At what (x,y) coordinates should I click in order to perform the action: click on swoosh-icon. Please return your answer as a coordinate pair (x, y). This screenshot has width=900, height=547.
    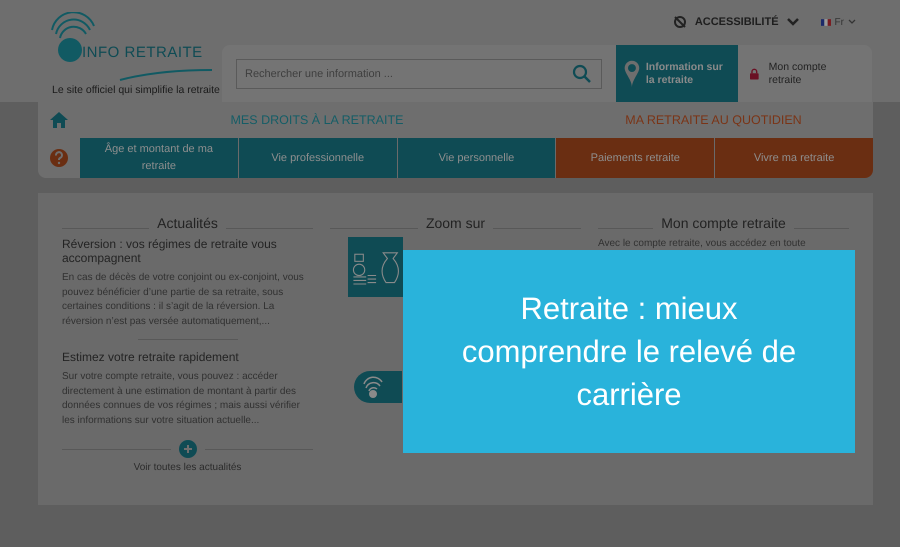
    Looking at the image, I should click on (166, 75).